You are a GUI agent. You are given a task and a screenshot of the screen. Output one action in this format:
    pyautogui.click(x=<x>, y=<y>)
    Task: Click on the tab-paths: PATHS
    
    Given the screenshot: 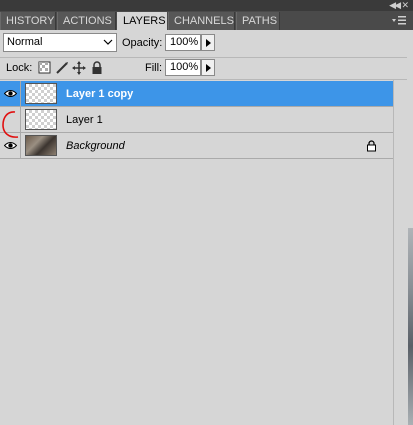 What is the action you would take?
    pyautogui.click(x=258, y=21)
    